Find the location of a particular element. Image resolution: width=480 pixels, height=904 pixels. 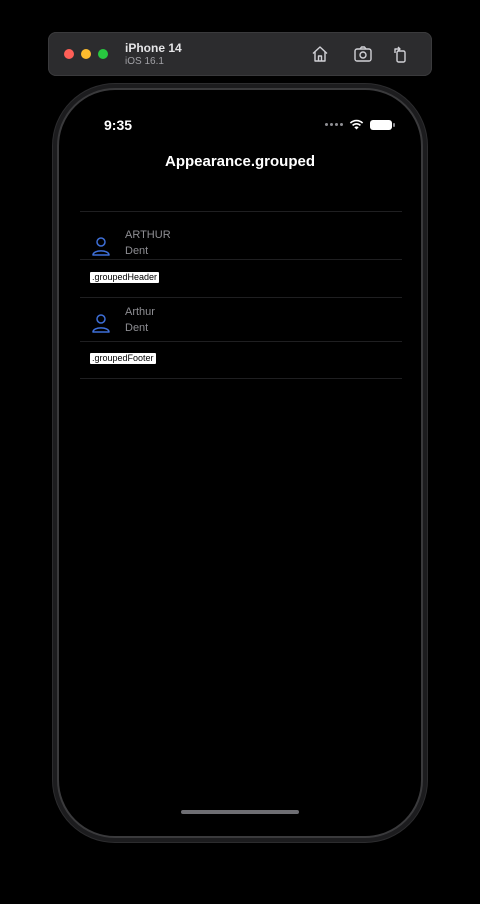

grouped-footer-label: .groupedFooter is located at coordinates (123, 358).